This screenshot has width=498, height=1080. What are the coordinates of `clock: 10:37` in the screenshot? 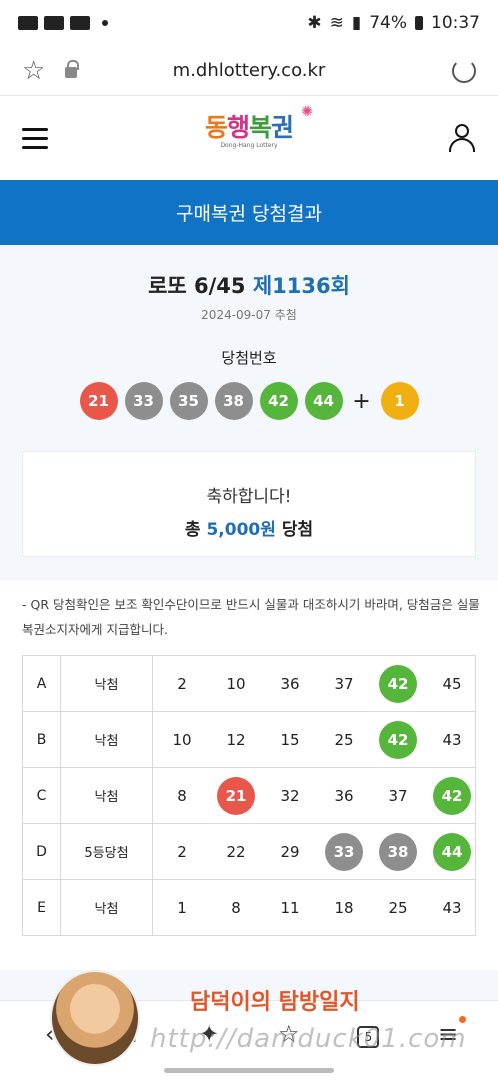 It's located at (455, 23).